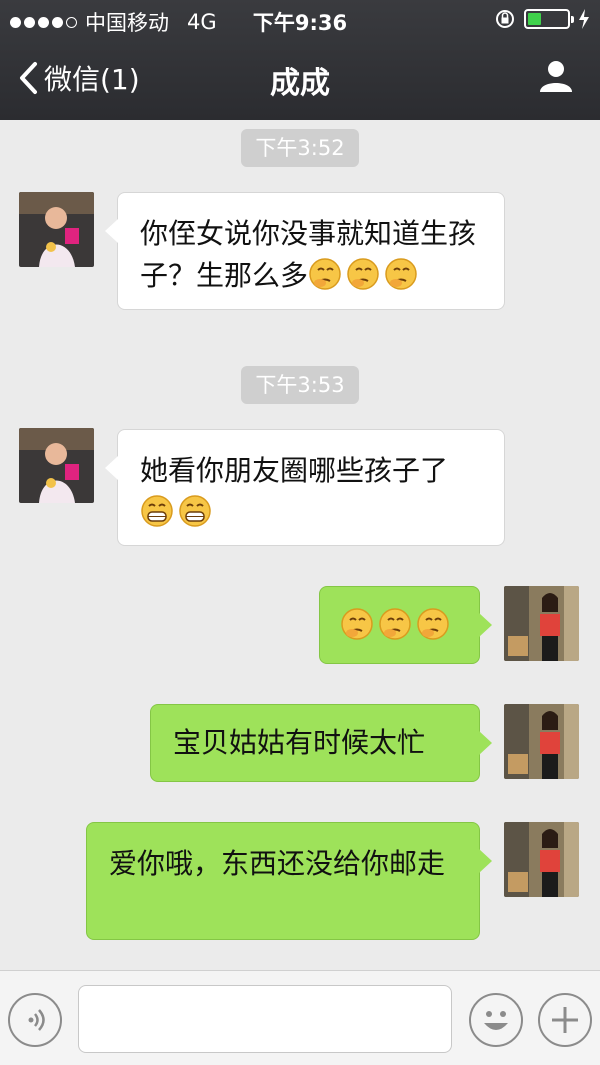 The image size is (600, 1065). I want to click on message-bubble-outgoing: 爱你哦，东西还没给你邮走, so click(289, 881).